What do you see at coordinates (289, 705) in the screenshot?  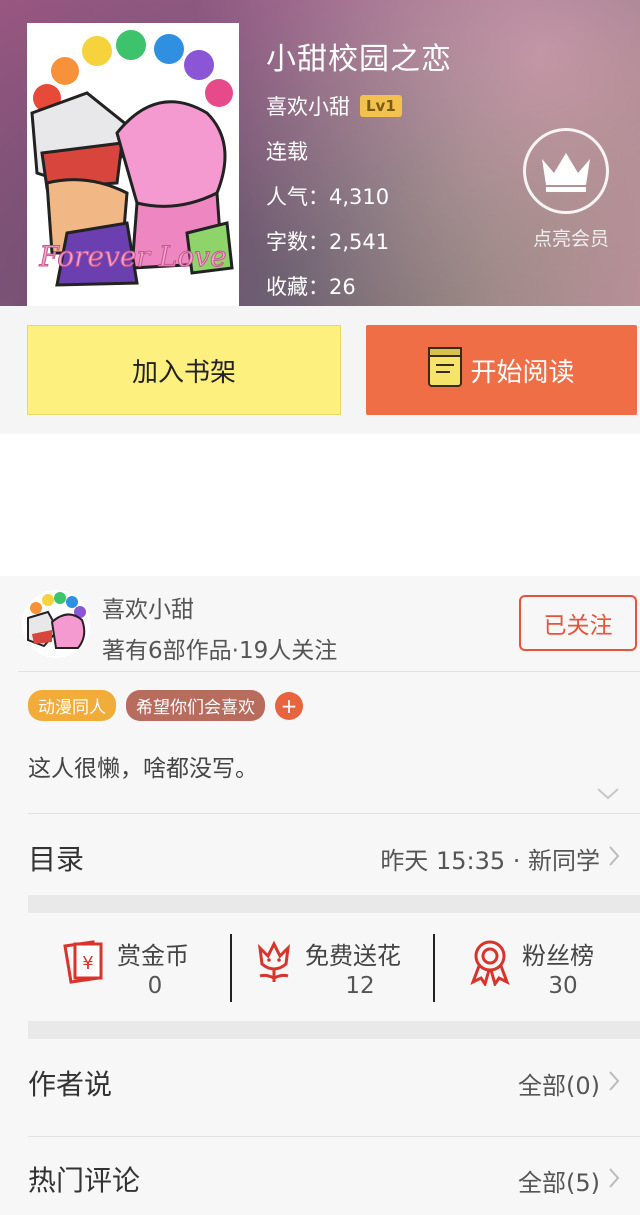 I see `add-tag-button: +` at bounding box center [289, 705].